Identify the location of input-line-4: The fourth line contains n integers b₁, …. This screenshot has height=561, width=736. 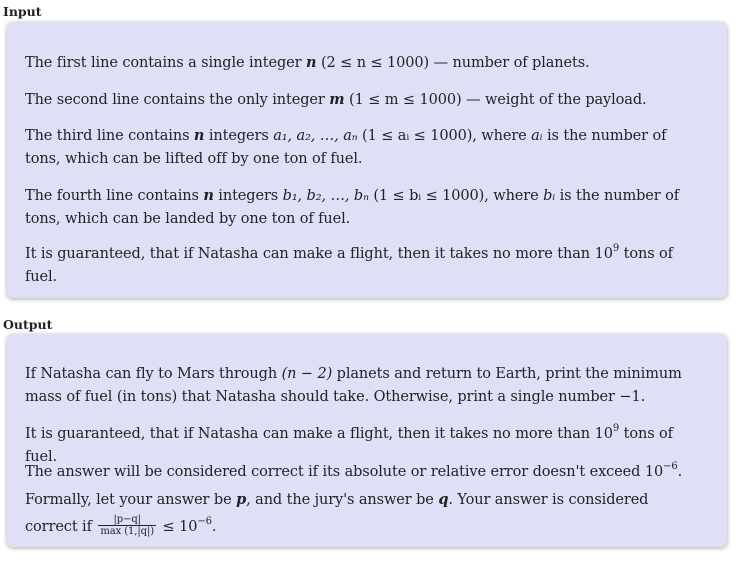
(352, 207).